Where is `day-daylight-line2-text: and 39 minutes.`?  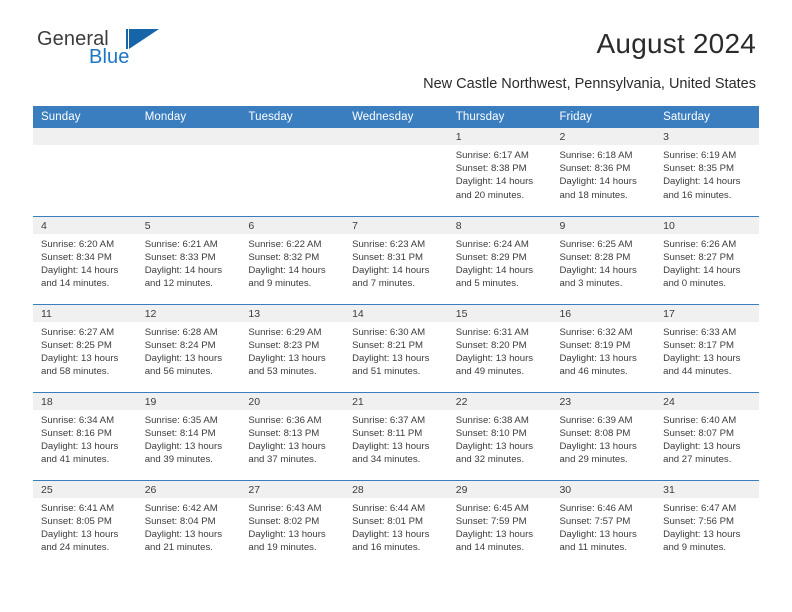 day-daylight-line2-text: and 39 minutes. is located at coordinates (178, 460).